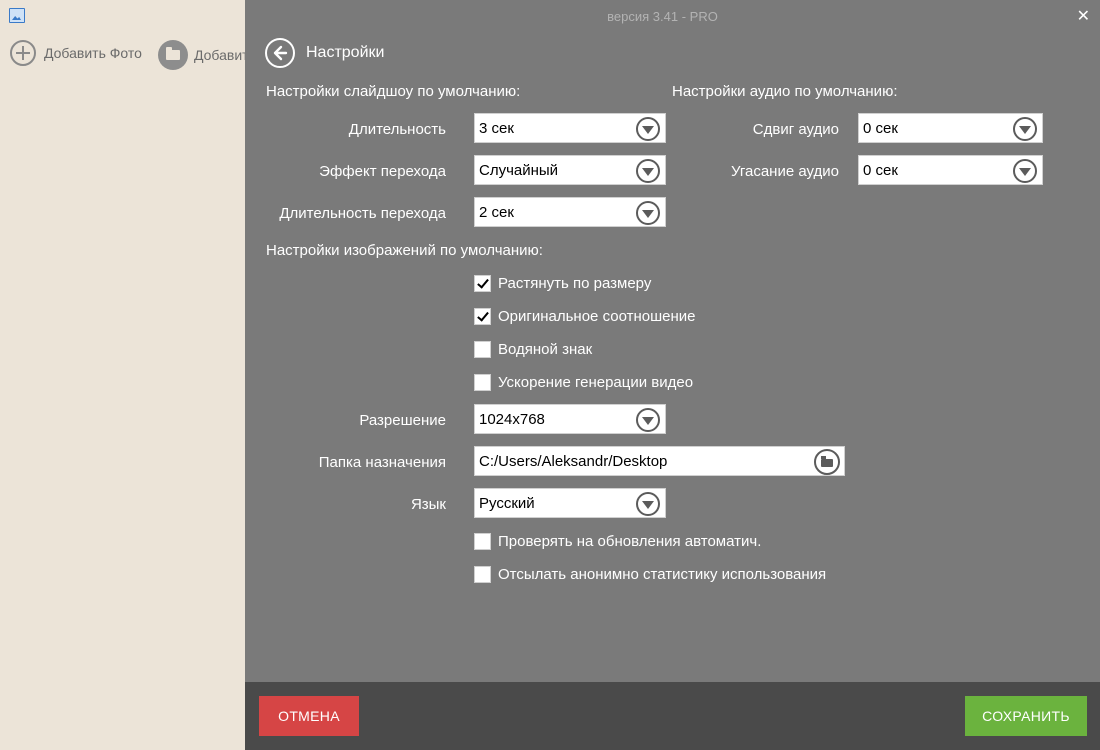  What do you see at coordinates (309, 716) in the screenshot?
I see `cancel-button: ОТМЕНА` at bounding box center [309, 716].